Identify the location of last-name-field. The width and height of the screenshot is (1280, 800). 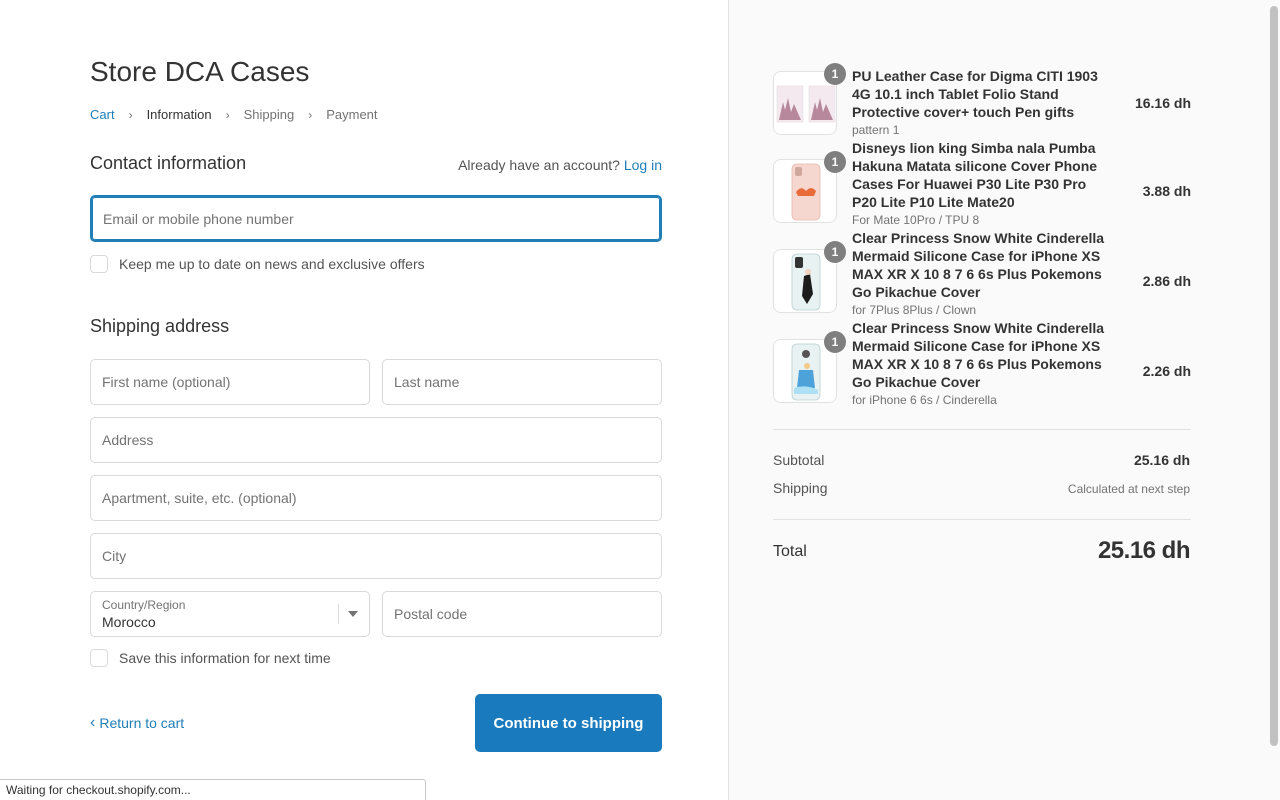
(522, 382).